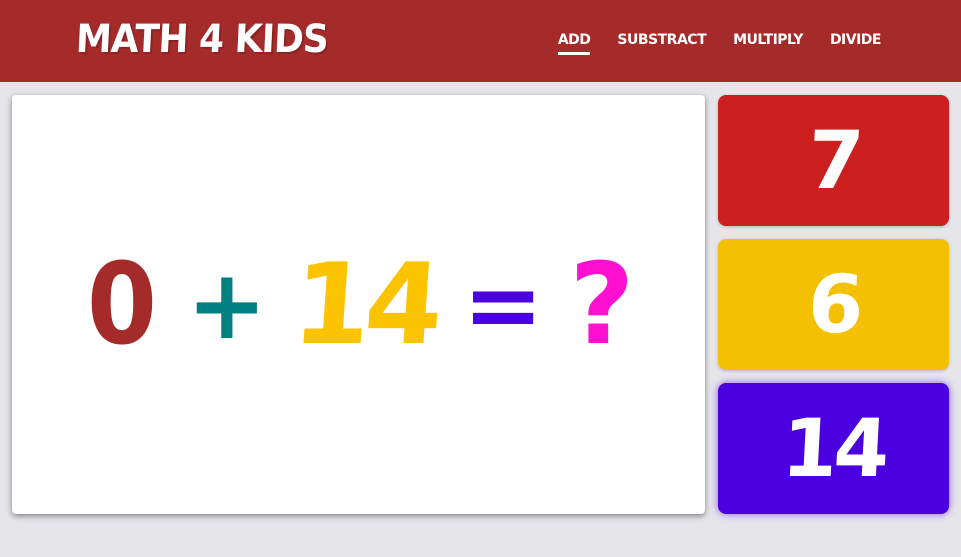 Image resolution: width=961 pixels, height=557 pixels. Describe the element at coordinates (227, 304) in the screenshot. I see `operator-sign: +` at that location.